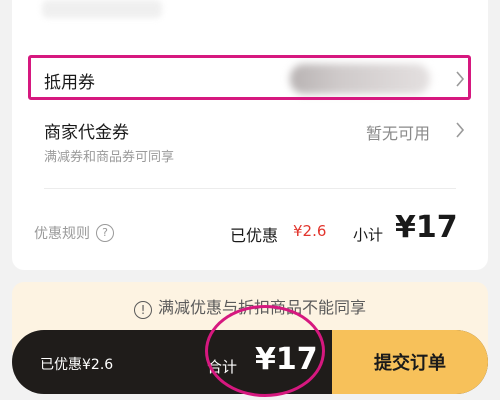 This screenshot has height=400, width=500. Describe the element at coordinates (261, 307) in the screenshot. I see `notice-text: 满减优惠与折扣商品不能同享` at that location.